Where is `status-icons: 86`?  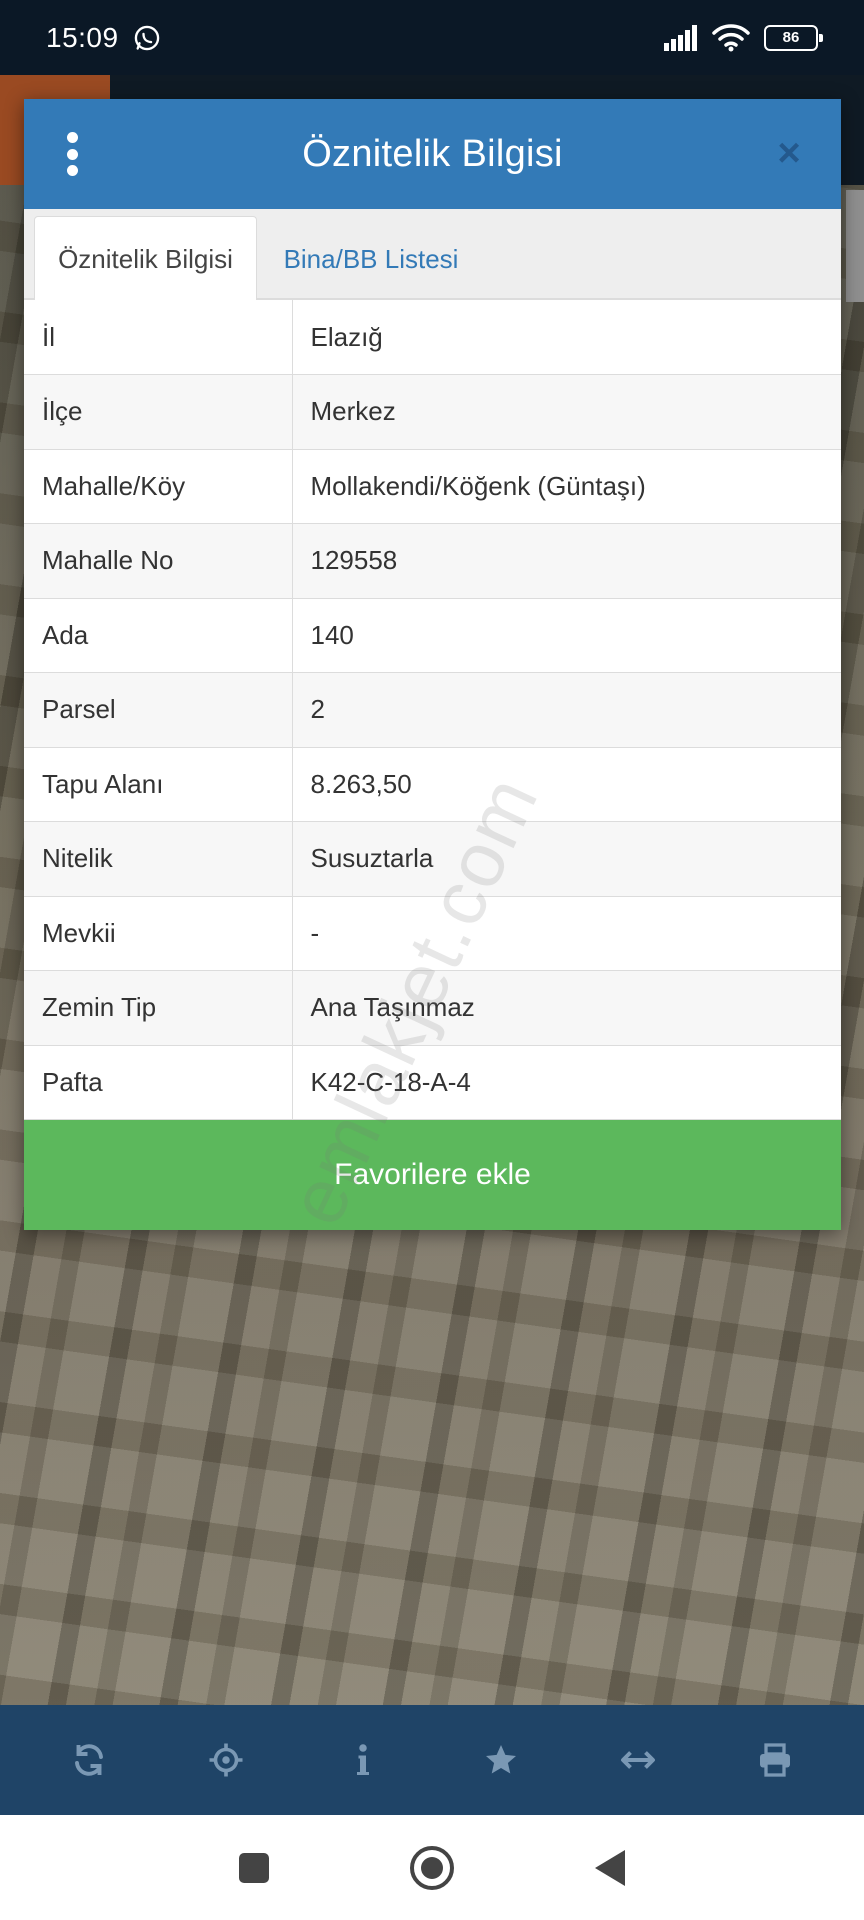
status-icons: 86 is located at coordinates (743, 37).